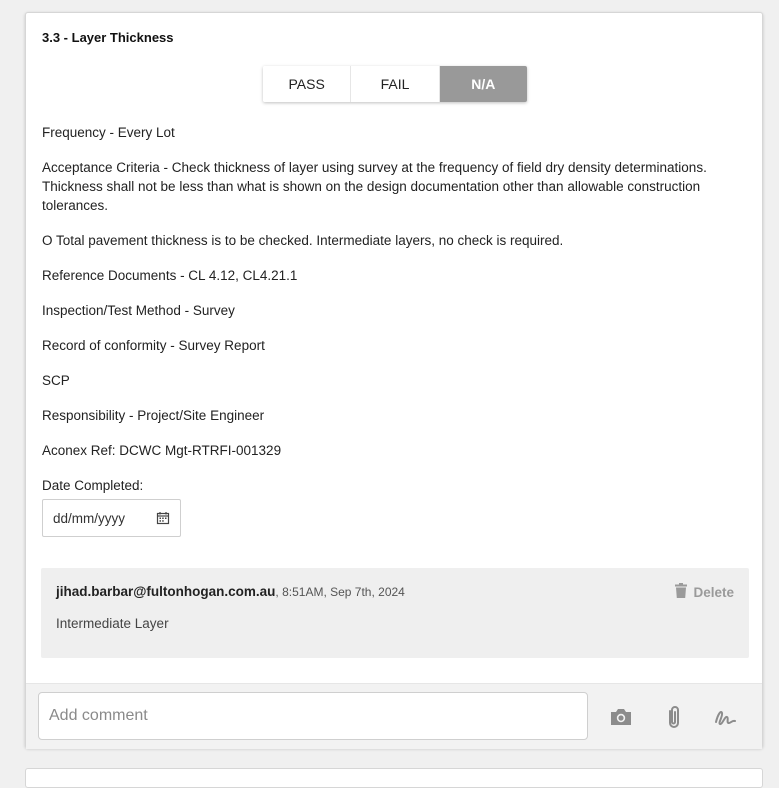  Describe the element at coordinates (162, 450) in the screenshot. I see `aconex-ref-text: Aconex Ref: DCWC Mgt-RTRFI-001329` at that location.